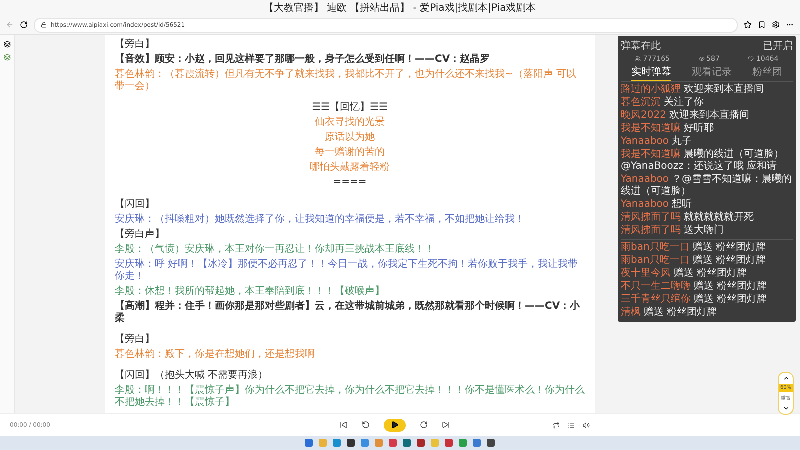 The image size is (800, 450). I want to click on rewind-icon, so click(366, 425).